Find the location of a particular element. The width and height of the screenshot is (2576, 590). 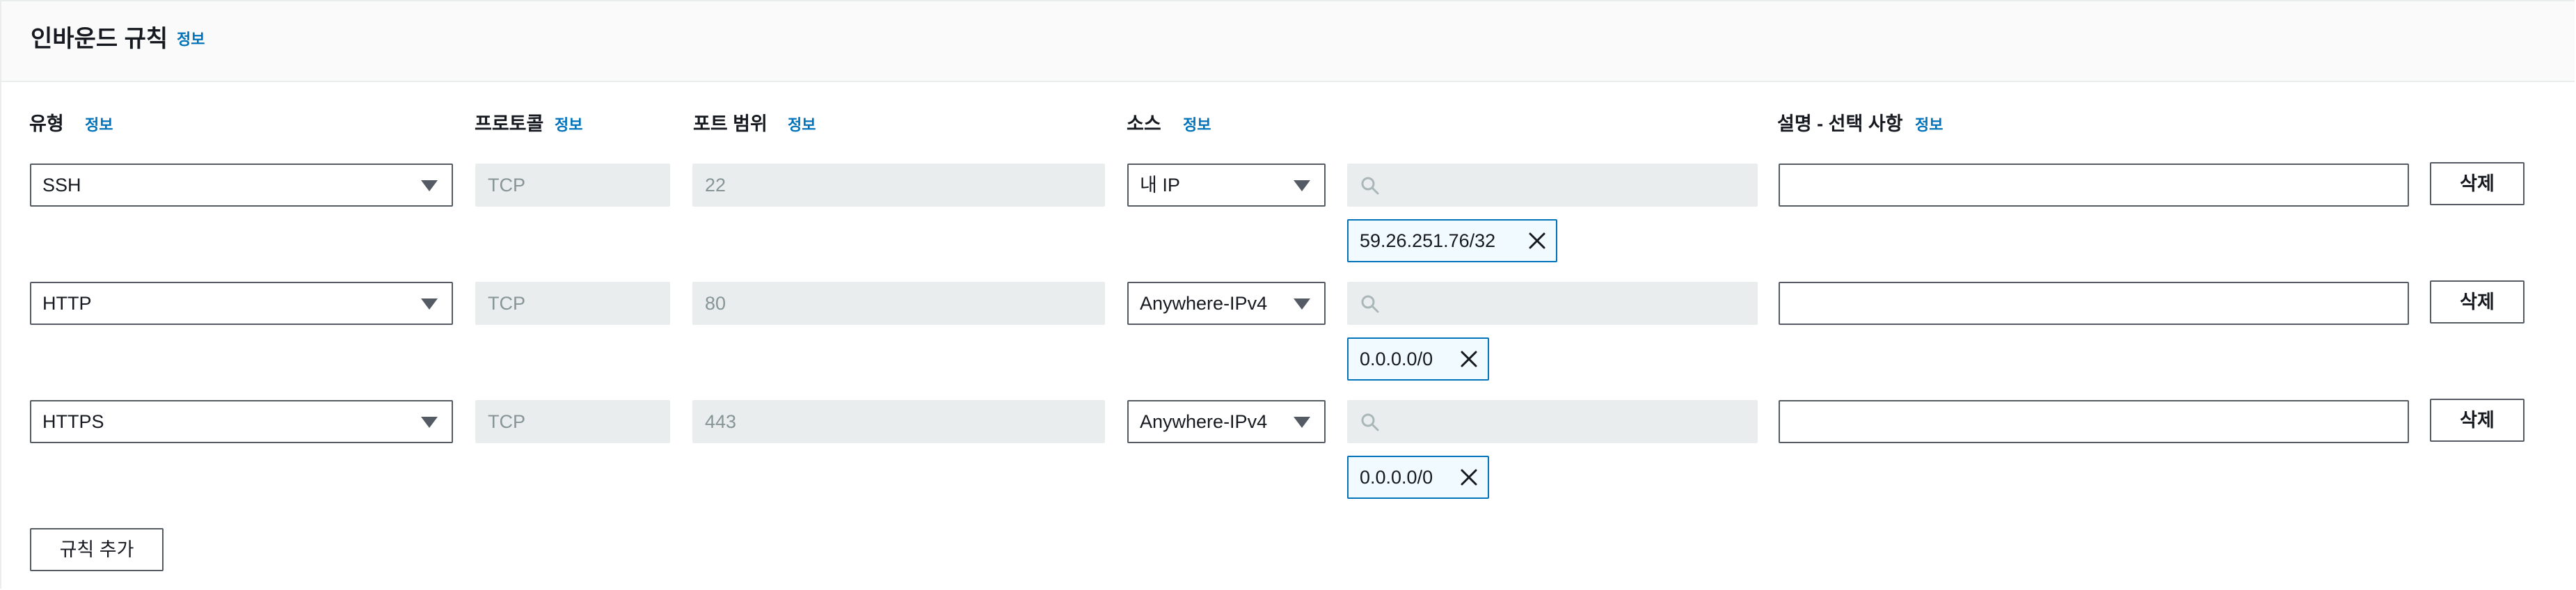

rule-type-value: HTTPS is located at coordinates (73, 422).